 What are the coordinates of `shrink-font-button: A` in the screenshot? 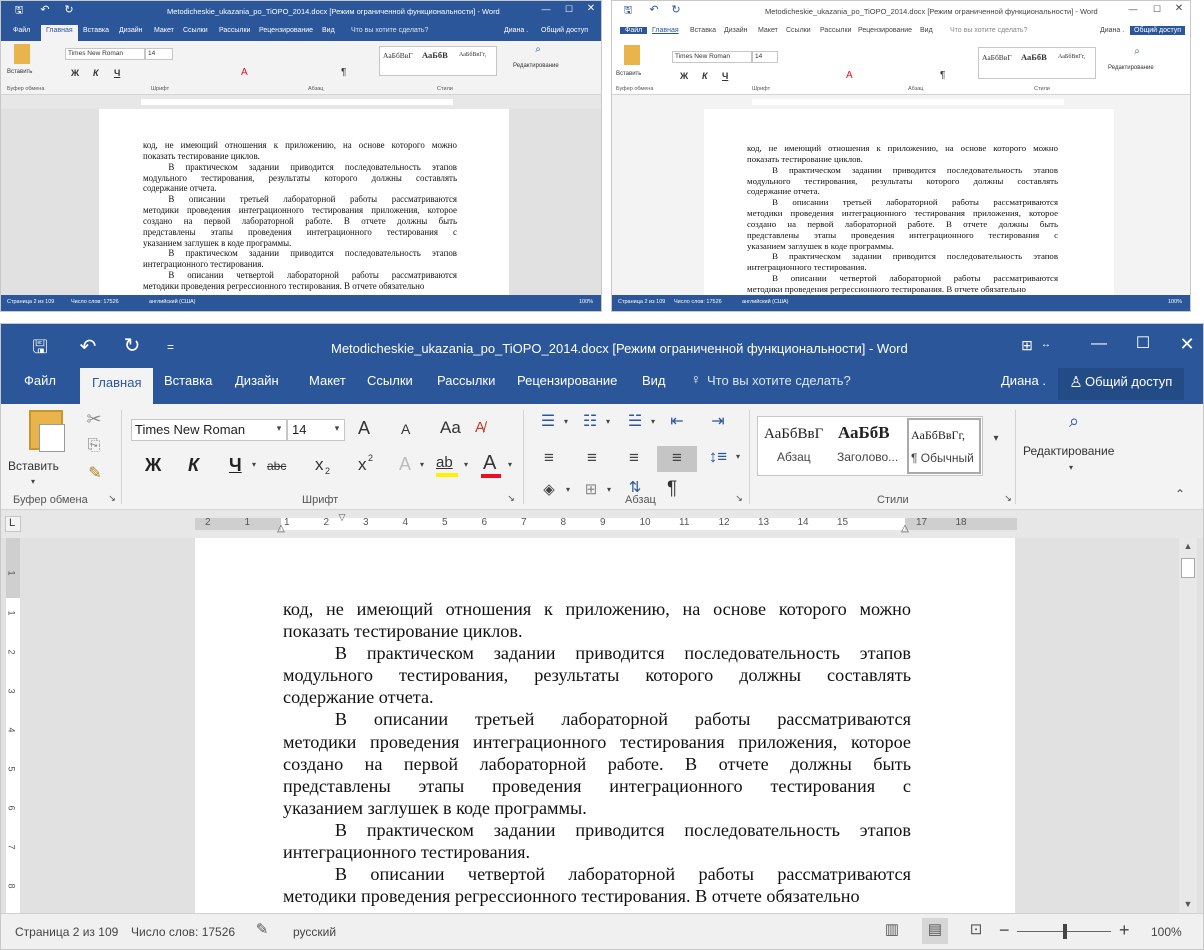 It's located at (405, 429).